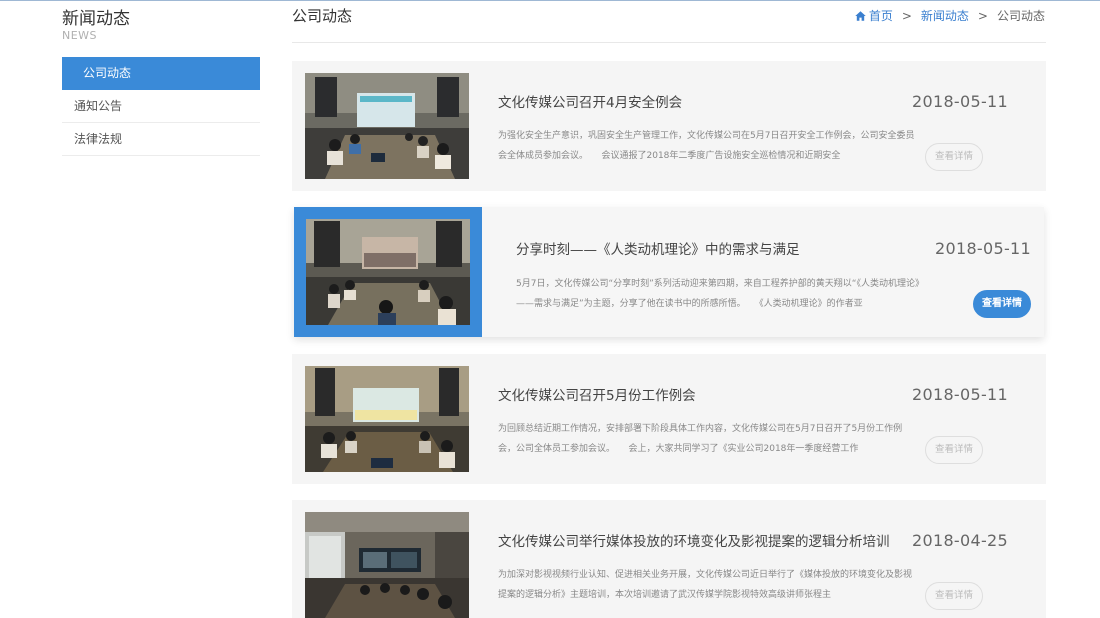 The height and width of the screenshot is (618, 1100). What do you see at coordinates (880, 16) in the screenshot?
I see `breadcrumb-home-label: 首页` at bounding box center [880, 16].